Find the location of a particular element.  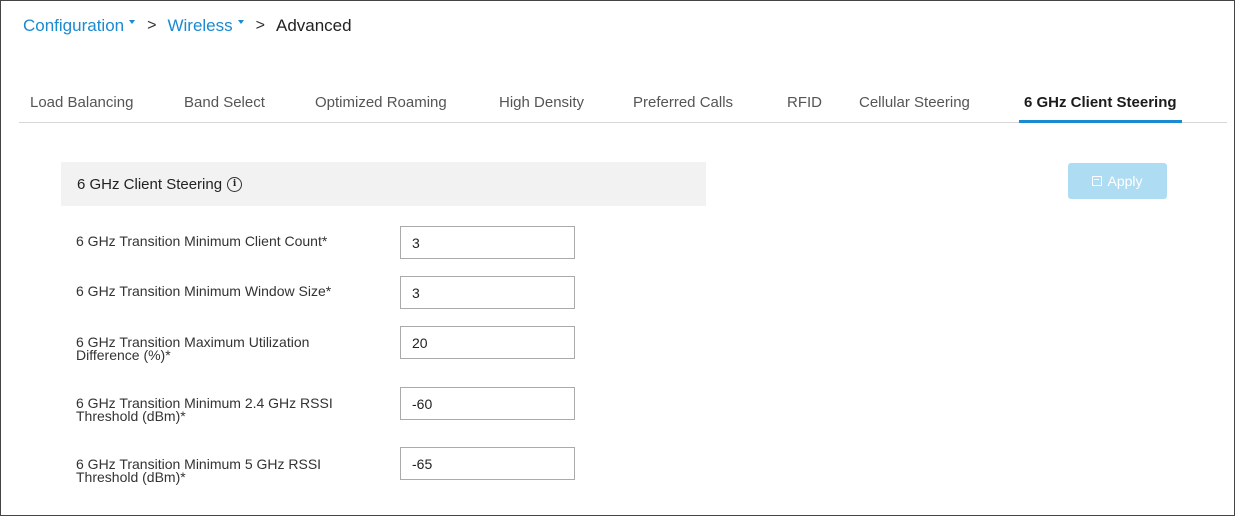

field-label-line: 6 GHz Transition Minimum Window Size* is located at coordinates (204, 291).